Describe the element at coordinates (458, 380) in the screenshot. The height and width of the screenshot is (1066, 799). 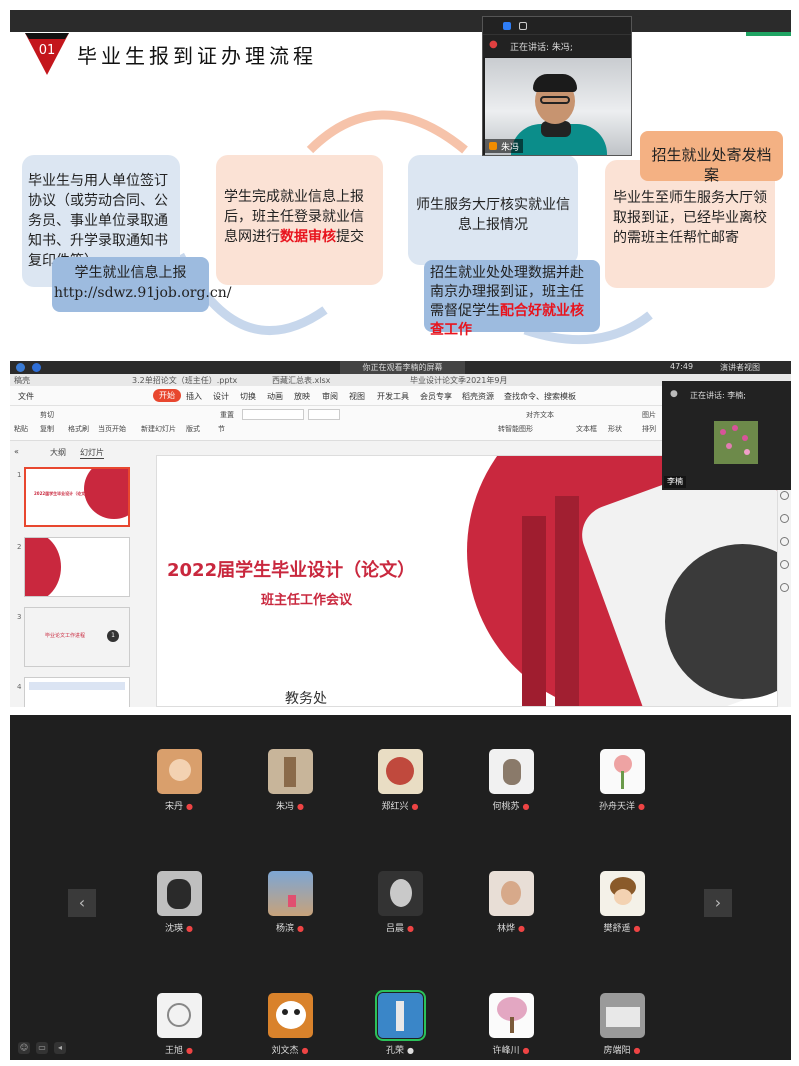
I see `tab-doc: 毕业设计论文季2021年9月` at that location.